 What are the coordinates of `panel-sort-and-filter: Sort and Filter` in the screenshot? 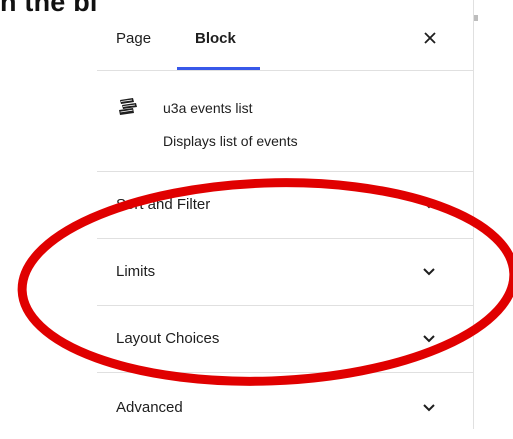 It's located at (285, 205).